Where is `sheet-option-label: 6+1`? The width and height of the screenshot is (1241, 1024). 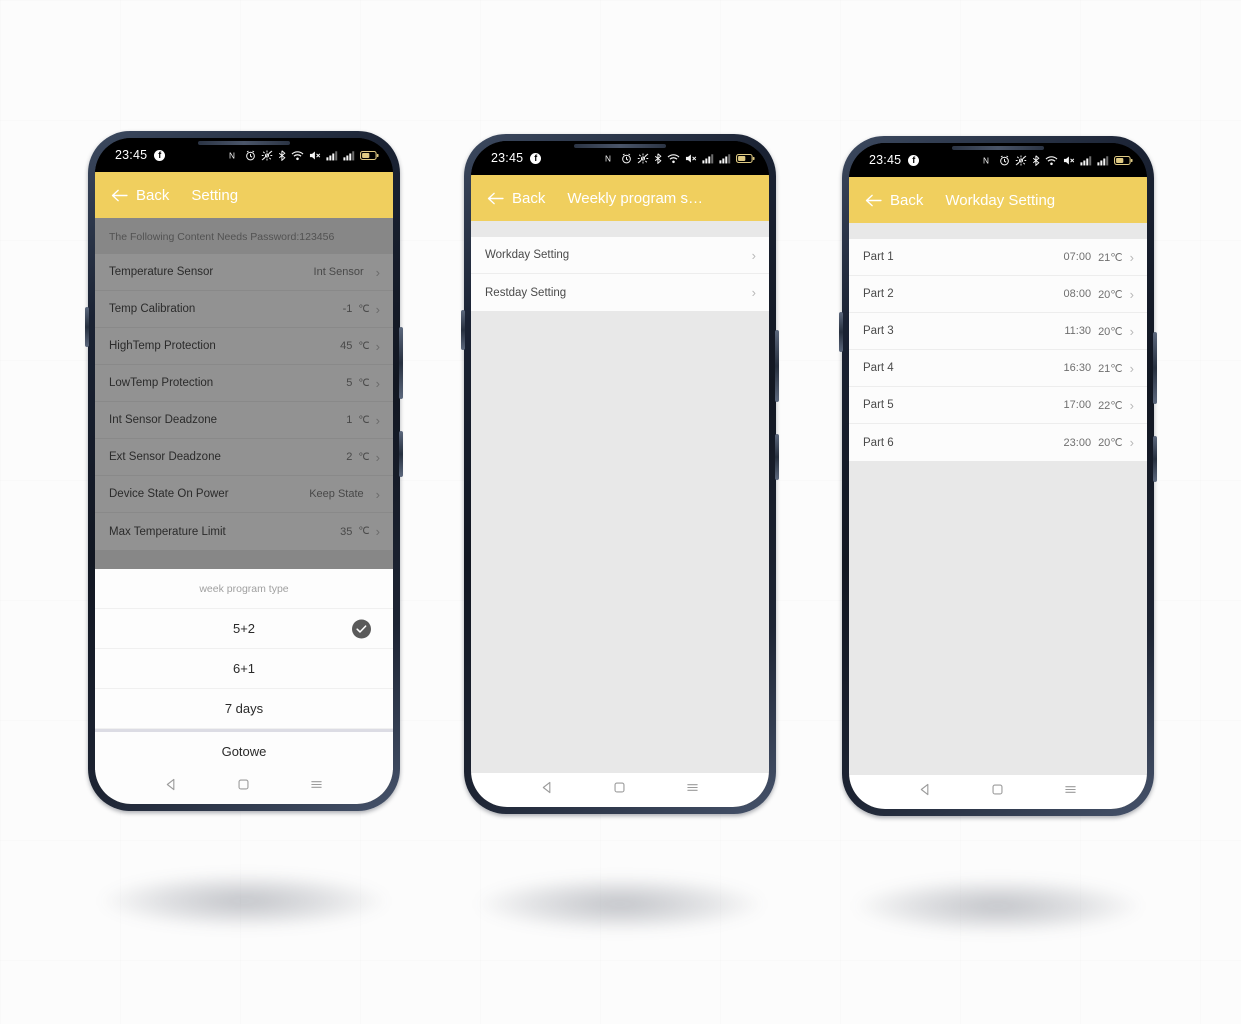
sheet-option-label: 6+1 is located at coordinates (244, 668).